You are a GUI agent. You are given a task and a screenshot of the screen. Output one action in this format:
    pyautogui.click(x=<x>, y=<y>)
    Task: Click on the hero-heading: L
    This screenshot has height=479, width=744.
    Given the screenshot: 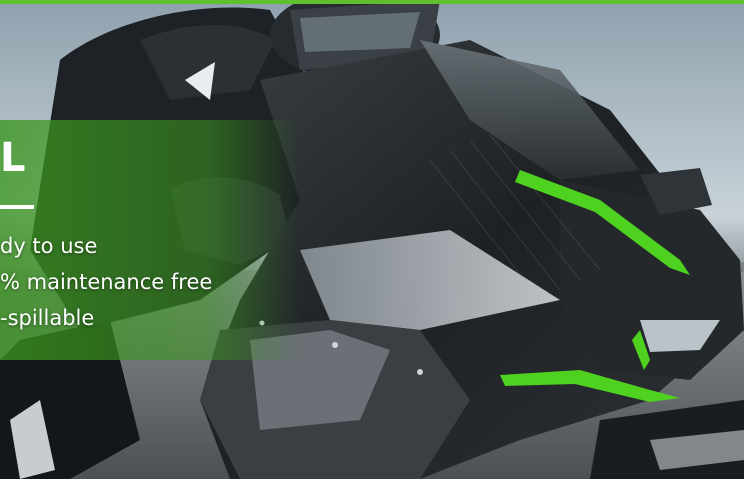 What is the action you would take?
    pyautogui.click(x=13, y=158)
    